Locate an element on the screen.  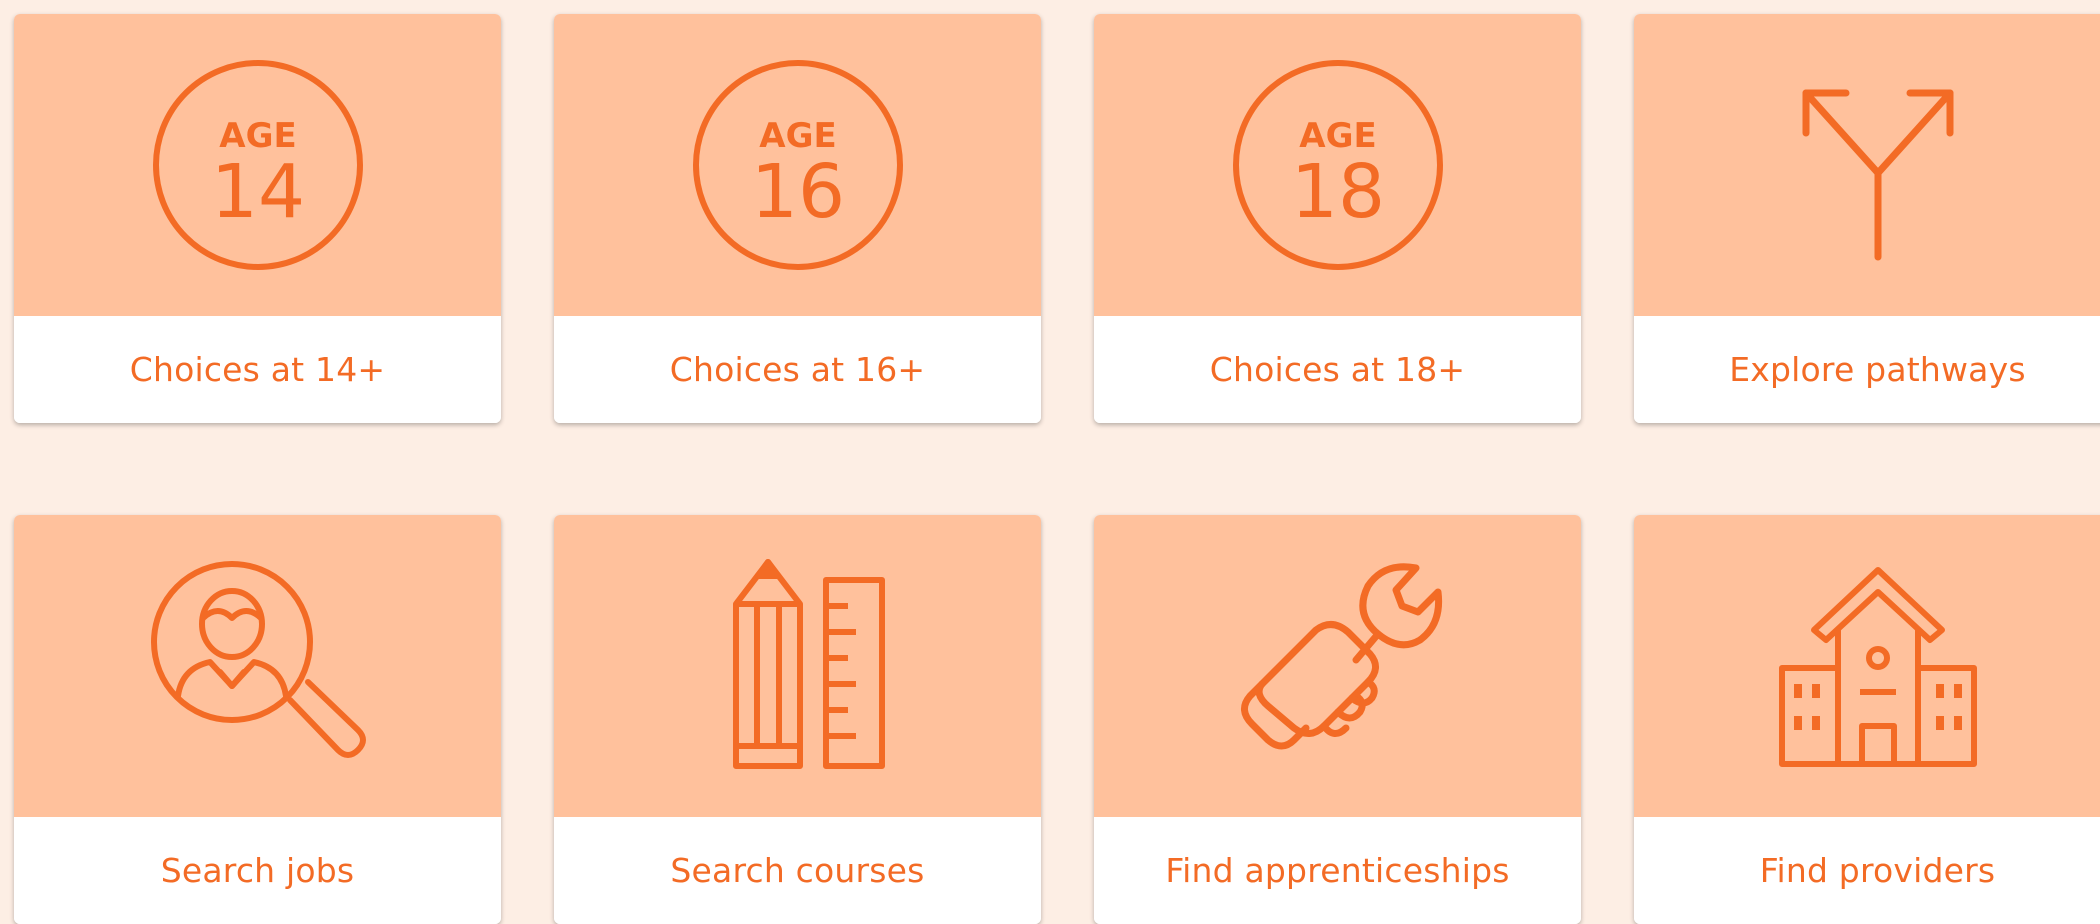
search-courses-tile: Search courses is located at coordinates (797, 719).